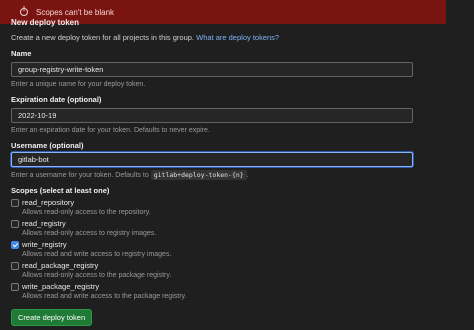  I want to click on scope-name: write_registry, so click(44, 244).